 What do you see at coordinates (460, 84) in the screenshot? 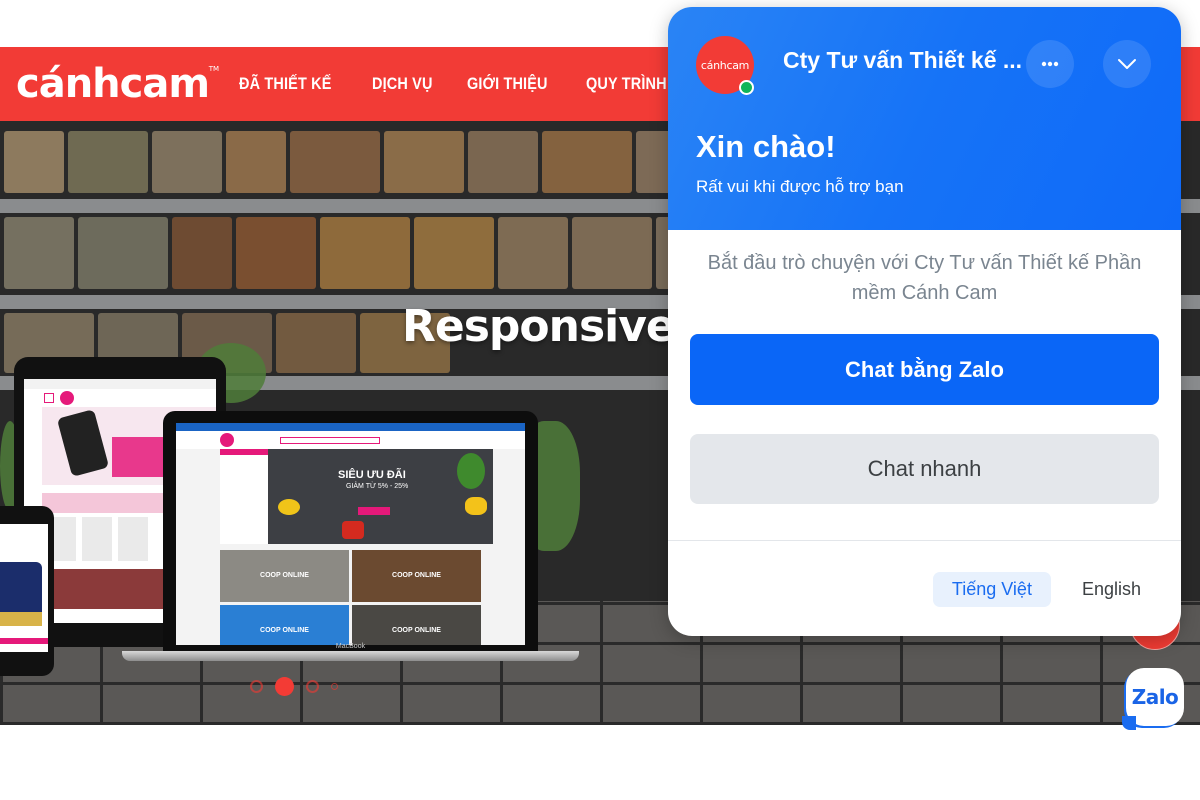
I see `main-nav: ĐÃ THIẾT KẾ DỊCH VỤ GIỚI THIỆU QUY TRÌNH` at bounding box center [460, 84].